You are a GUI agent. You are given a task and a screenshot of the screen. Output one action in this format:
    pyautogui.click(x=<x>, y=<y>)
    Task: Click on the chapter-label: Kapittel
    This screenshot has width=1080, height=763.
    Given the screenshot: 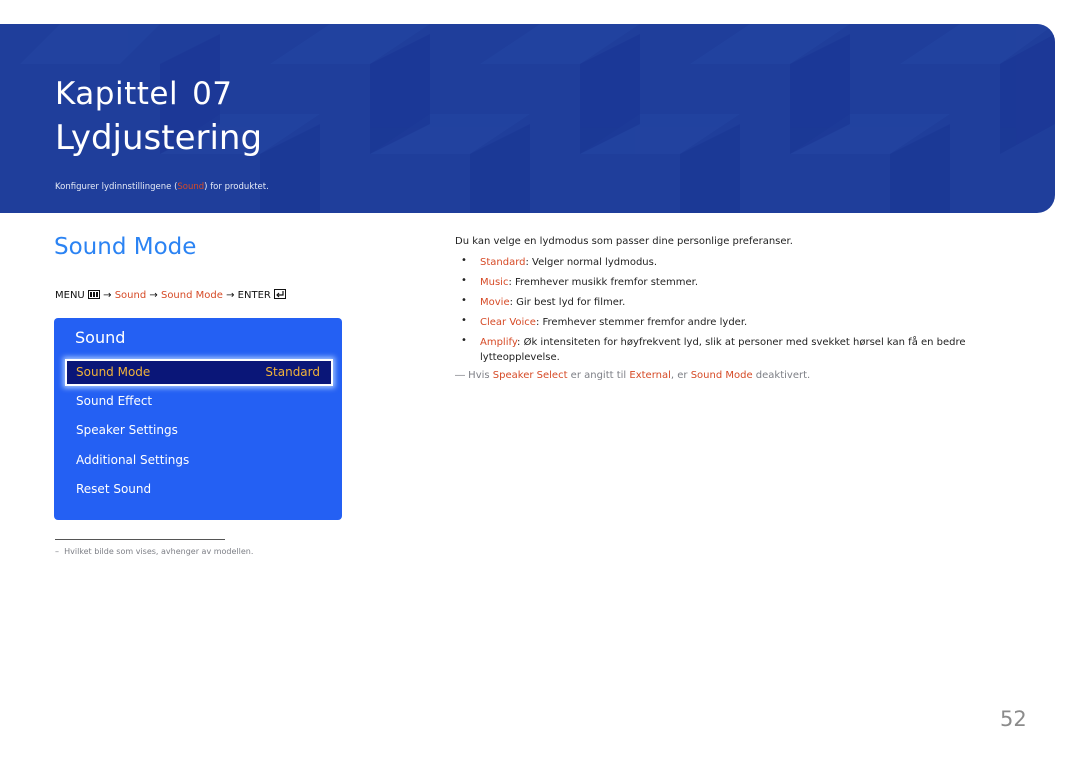 What is the action you would take?
    pyautogui.click(x=117, y=94)
    